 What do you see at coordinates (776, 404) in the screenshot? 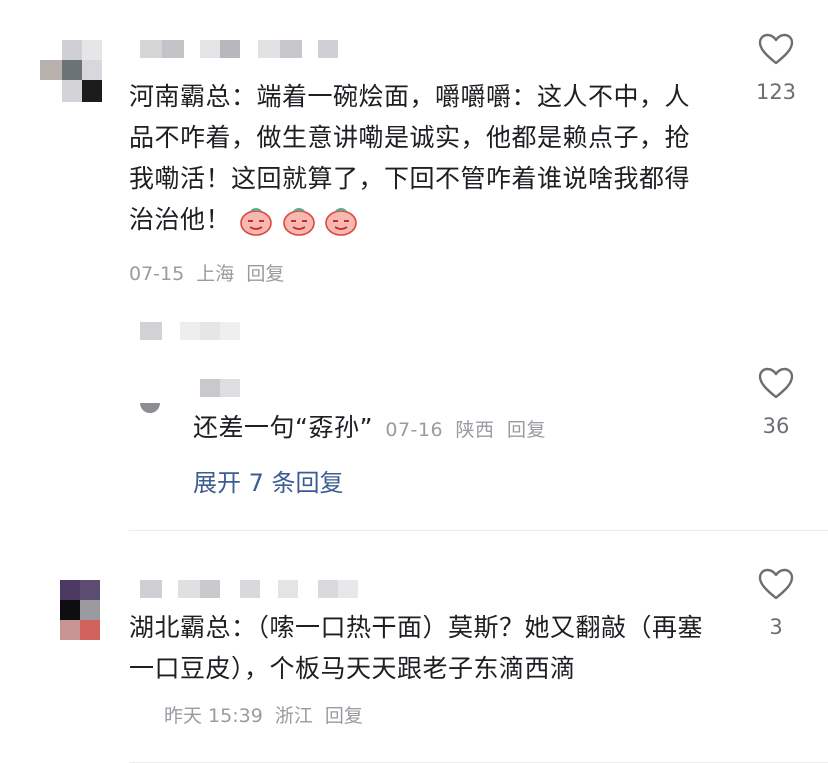
I see `like-button: 36` at bounding box center [776, 404].